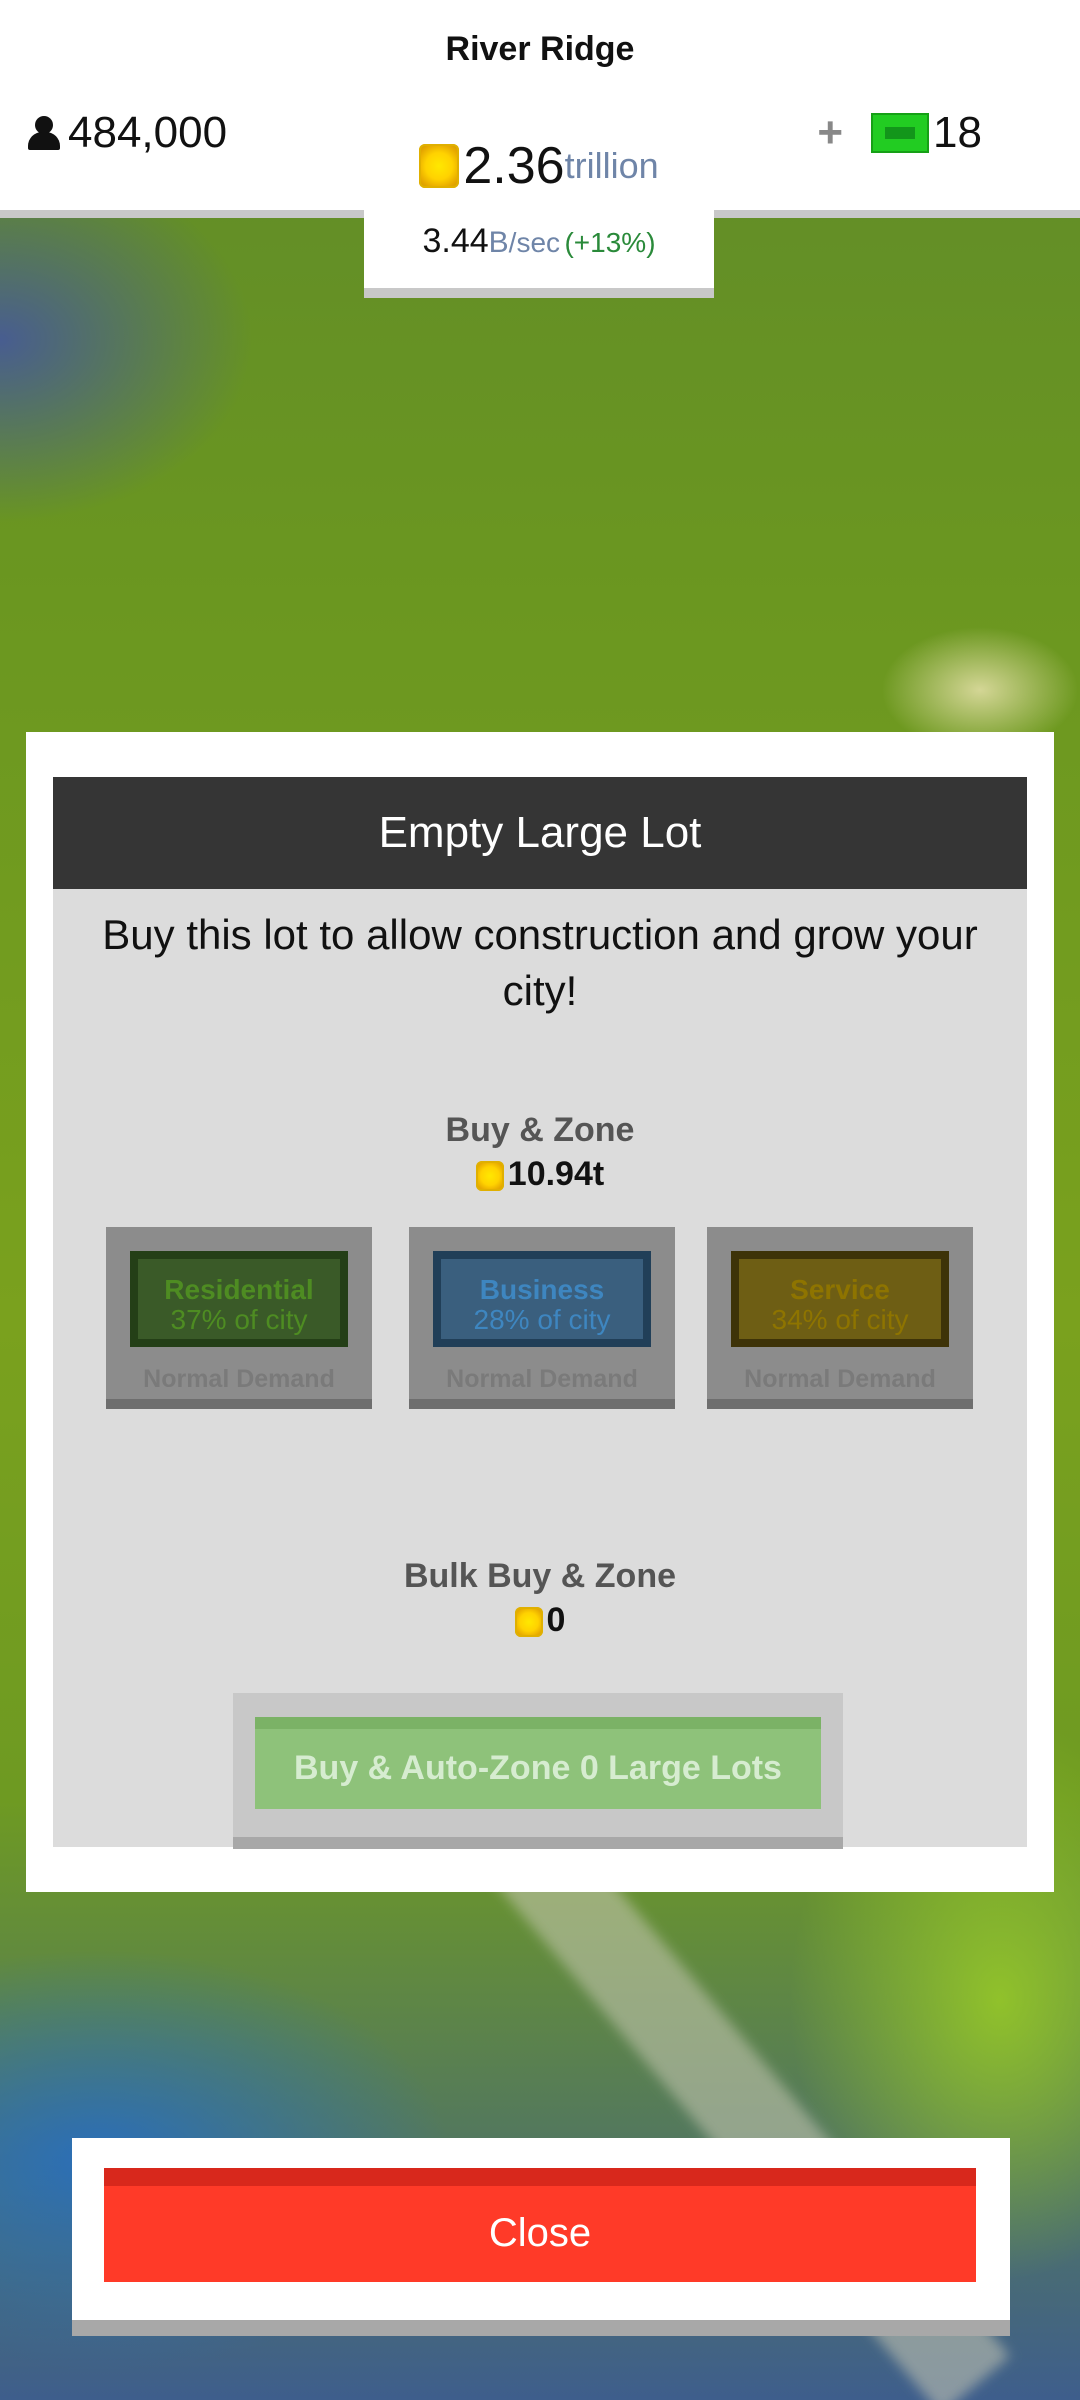  Describe the element at coordinates (957, 132) in the screenshot. I see `bucks-count: 18` at that location.